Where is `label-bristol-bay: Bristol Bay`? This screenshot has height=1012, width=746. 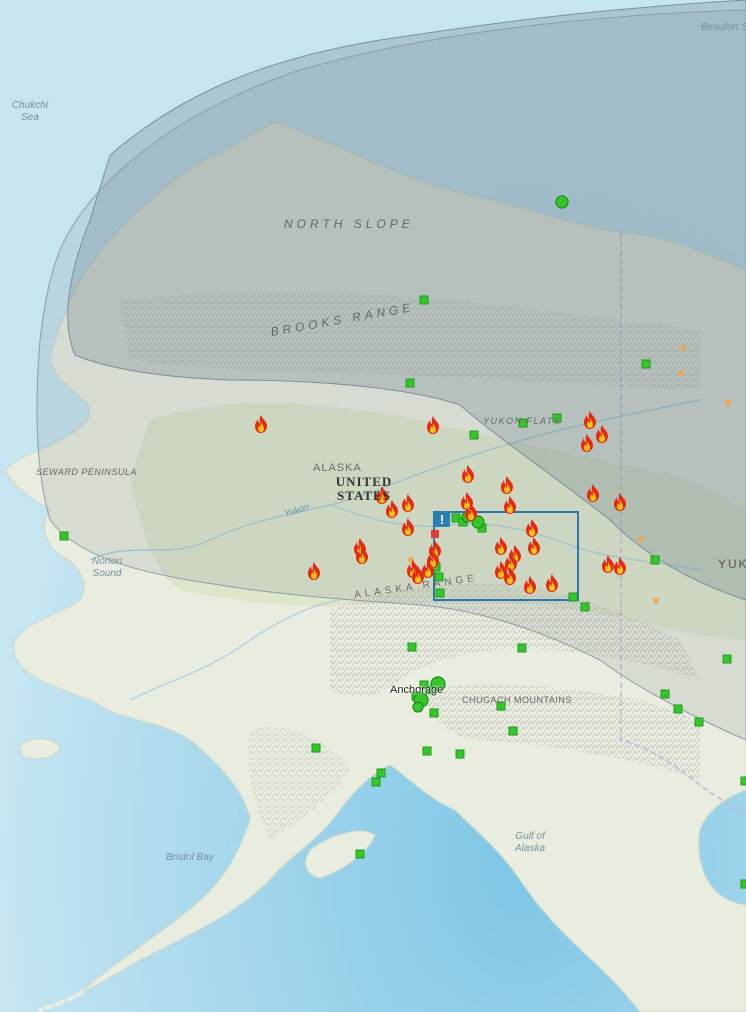
label-bristol-bay: Bristol Bay is located at coordinates (190, 857).